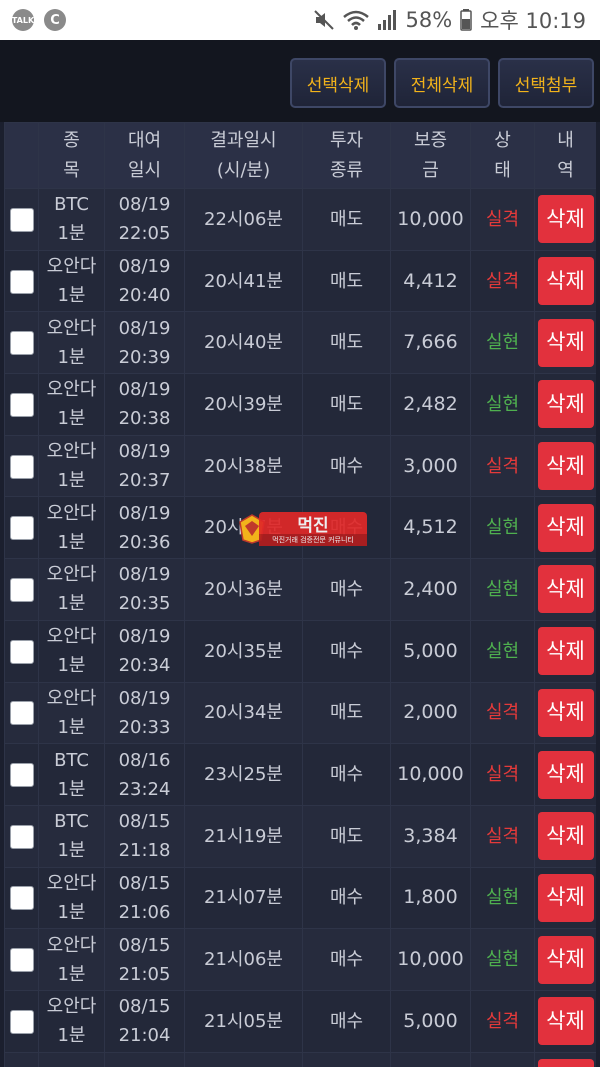 This screenshot has height=1067, width=600. What do you see at coordinates (144, 1059) in the screenshot?
I see `row-borrow-time: 08/15` at bounding box center [144, 1059].